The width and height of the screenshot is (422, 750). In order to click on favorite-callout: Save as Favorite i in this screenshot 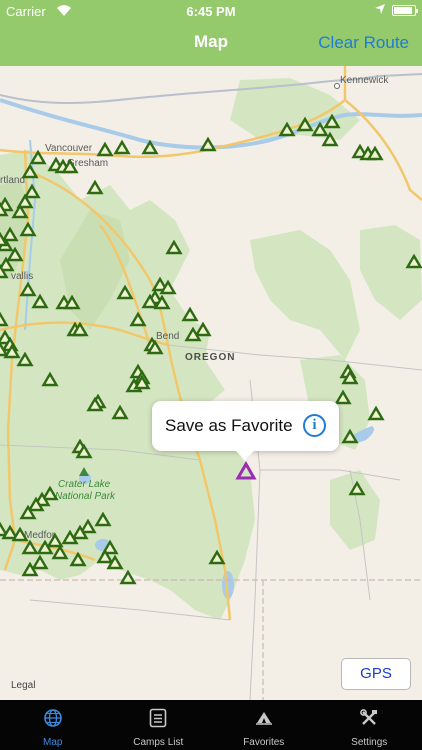, I will do `click(245, 430)`.